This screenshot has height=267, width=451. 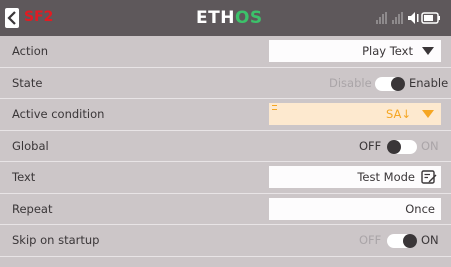 I want to click on row-global: Global OFF ON, so click(x=225, y=146).